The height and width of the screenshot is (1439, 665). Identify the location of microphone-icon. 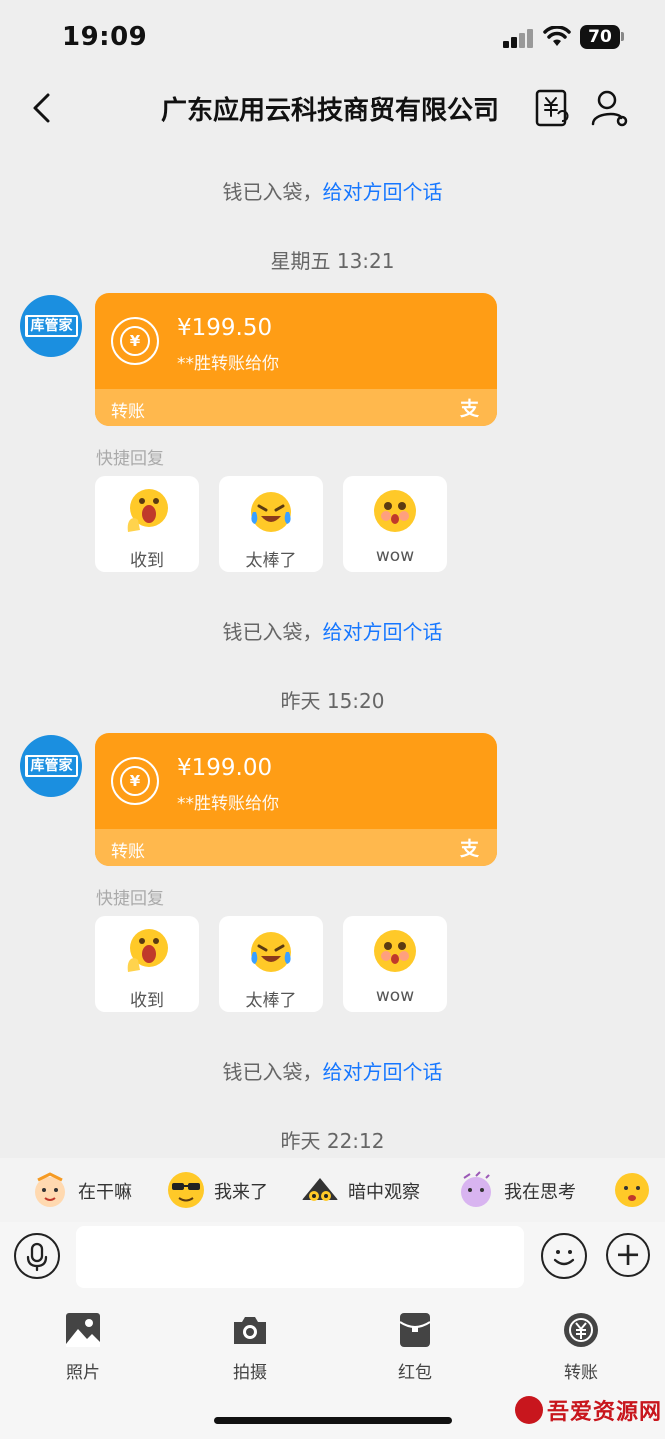
(37, 1257).